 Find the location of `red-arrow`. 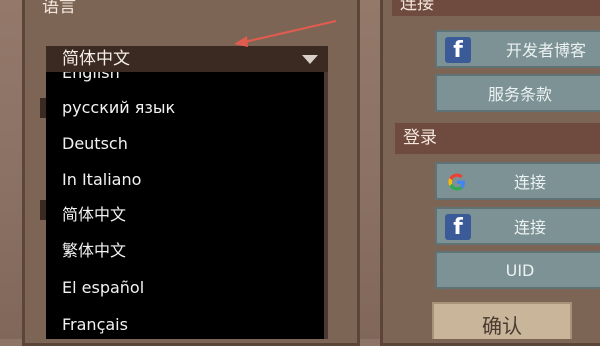

red-arrow is located at coordinates (285, 33).